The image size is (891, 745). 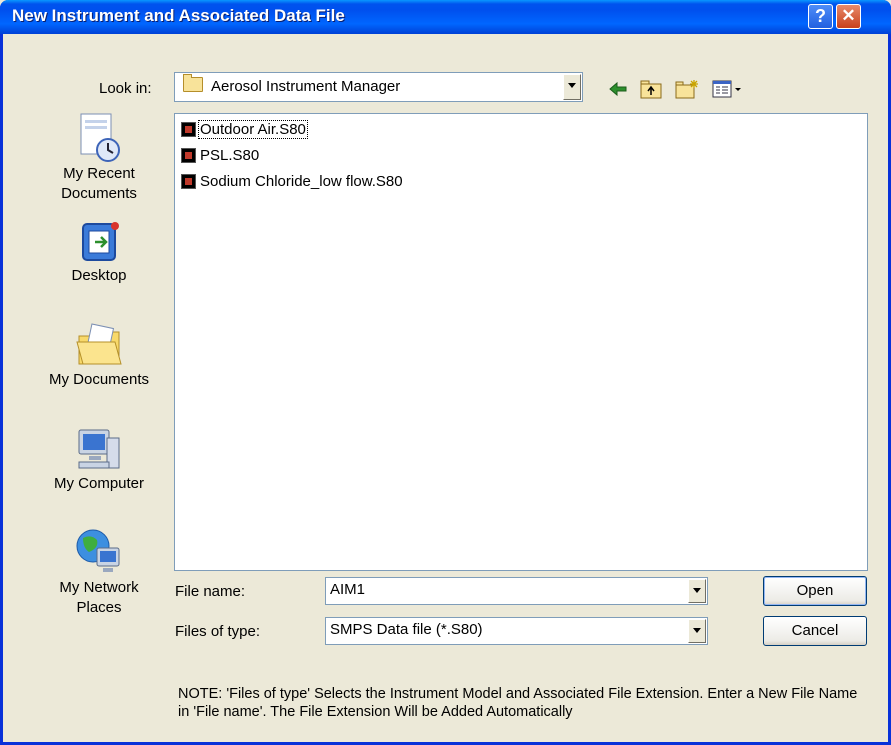 What do you see at coordinates (516, 631) in the screenshot?
I see `filetype-dropdown: SMPS Data file (*.S80)` at bounding box center [516, 631].